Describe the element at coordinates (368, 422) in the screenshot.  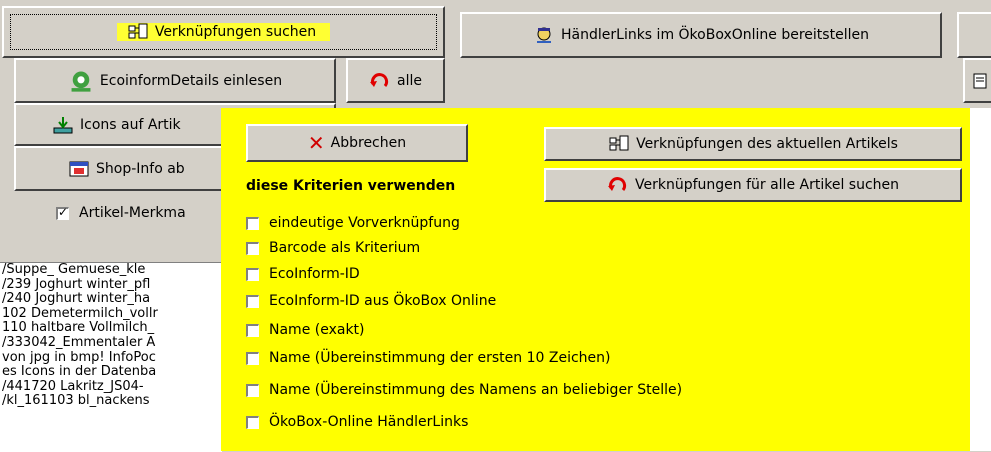
I see `criterion-label: ÖkoBox-Online HändlerLinks` at that location.